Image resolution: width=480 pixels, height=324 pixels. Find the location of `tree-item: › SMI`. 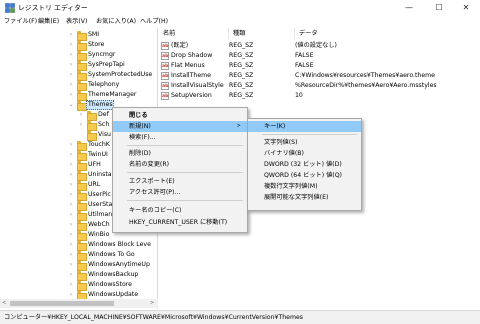

tree-item: › SMI is located at coordinates (78, 35).